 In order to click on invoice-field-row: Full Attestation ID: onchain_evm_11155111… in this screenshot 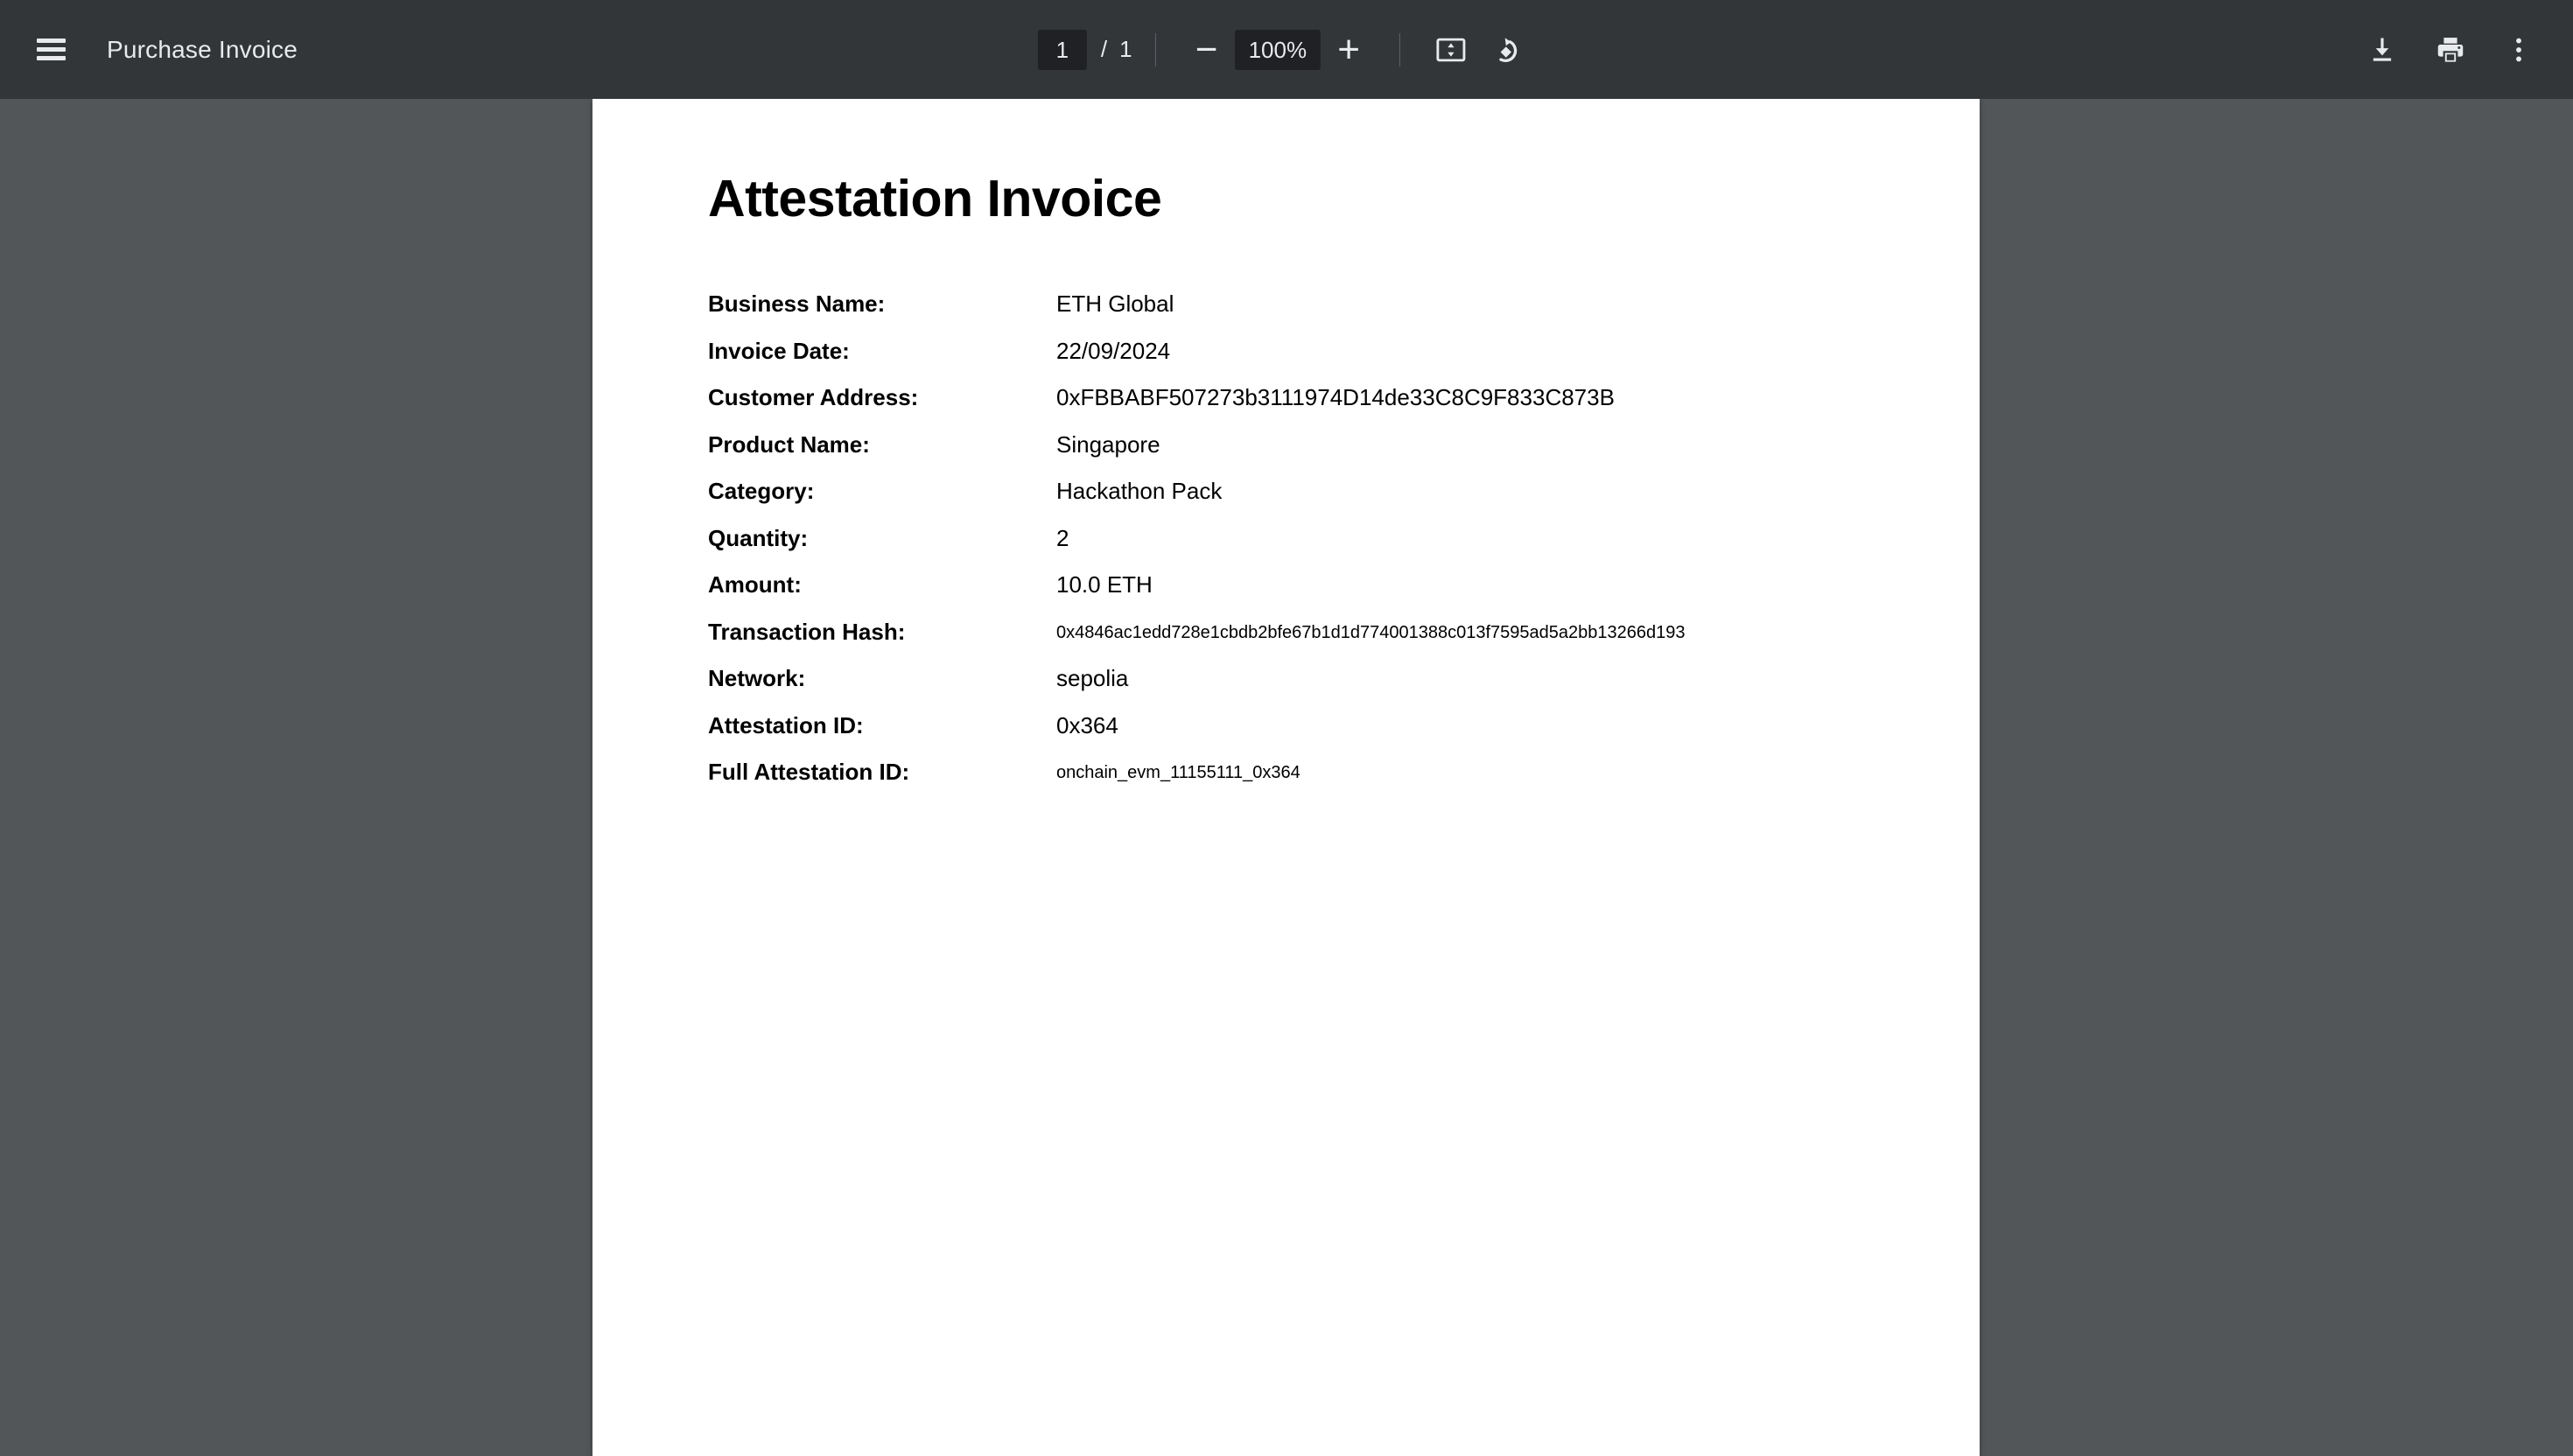, I will do `click(1320, 781)`.